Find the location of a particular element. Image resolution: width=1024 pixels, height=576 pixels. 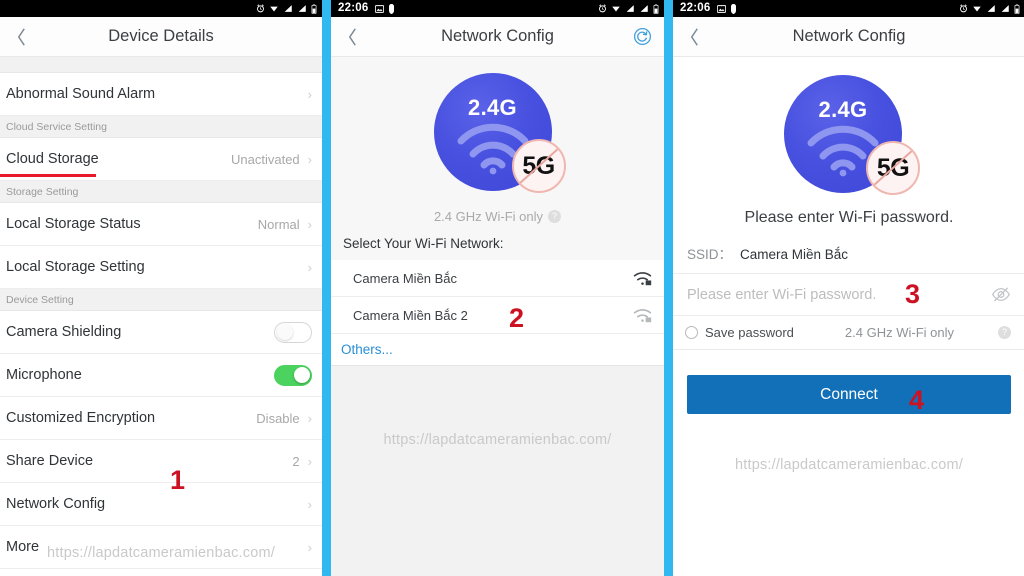

row-value: 2 is located at coordinates (296, 461).